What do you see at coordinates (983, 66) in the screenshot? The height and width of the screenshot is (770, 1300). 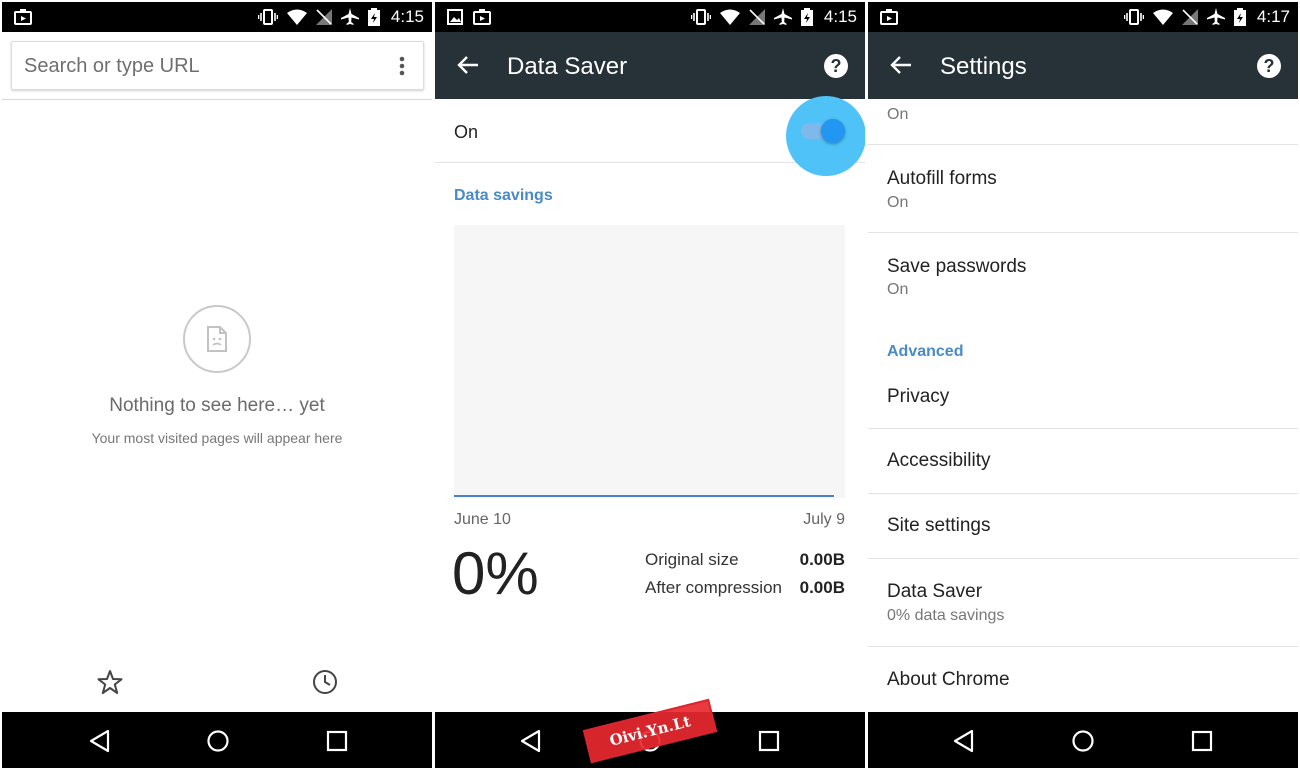 I see `page-title: Settings` at bounding box center [983, 66].